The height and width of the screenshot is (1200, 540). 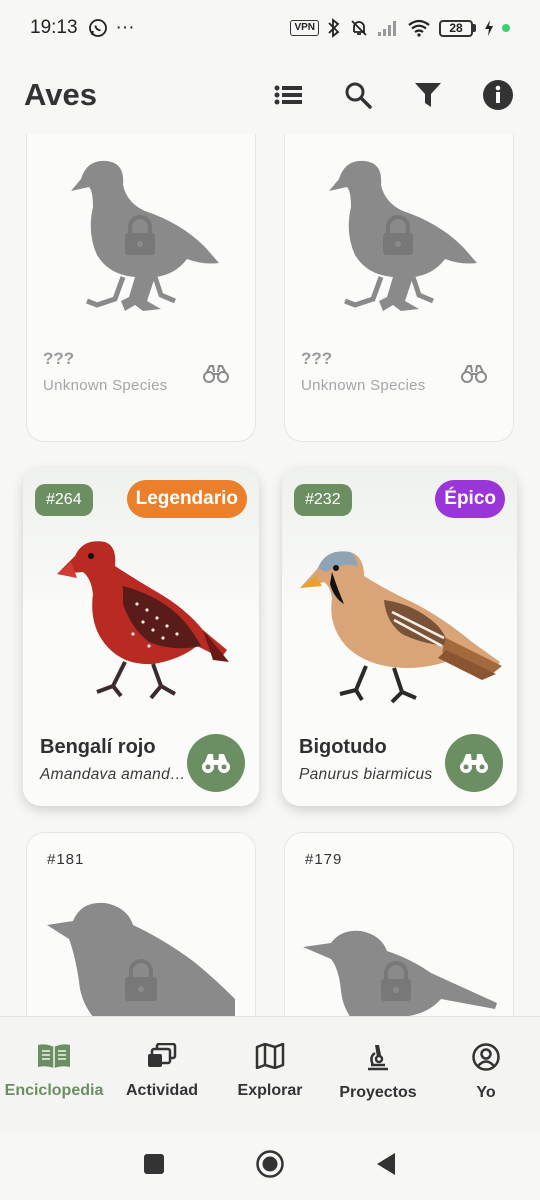 I want to click on circle-icon, so click(x=270, y=1163).